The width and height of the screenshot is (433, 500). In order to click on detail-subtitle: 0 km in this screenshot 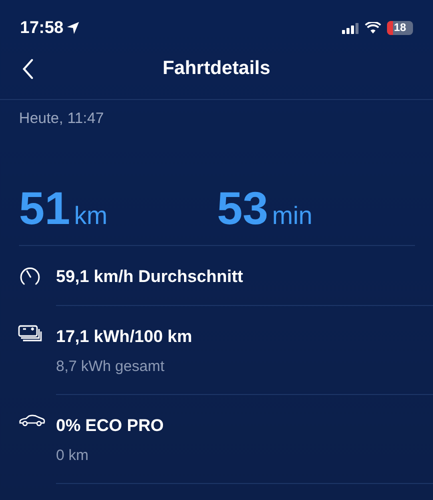, I will do `click(73, 456)`.